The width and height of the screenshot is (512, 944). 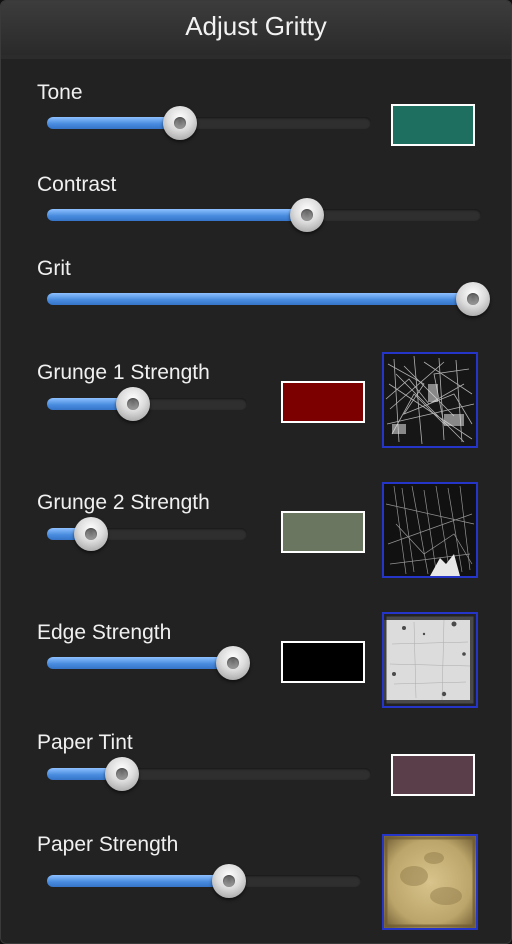 I want to click on edge-color-swatch, so click(x=323, y=662).